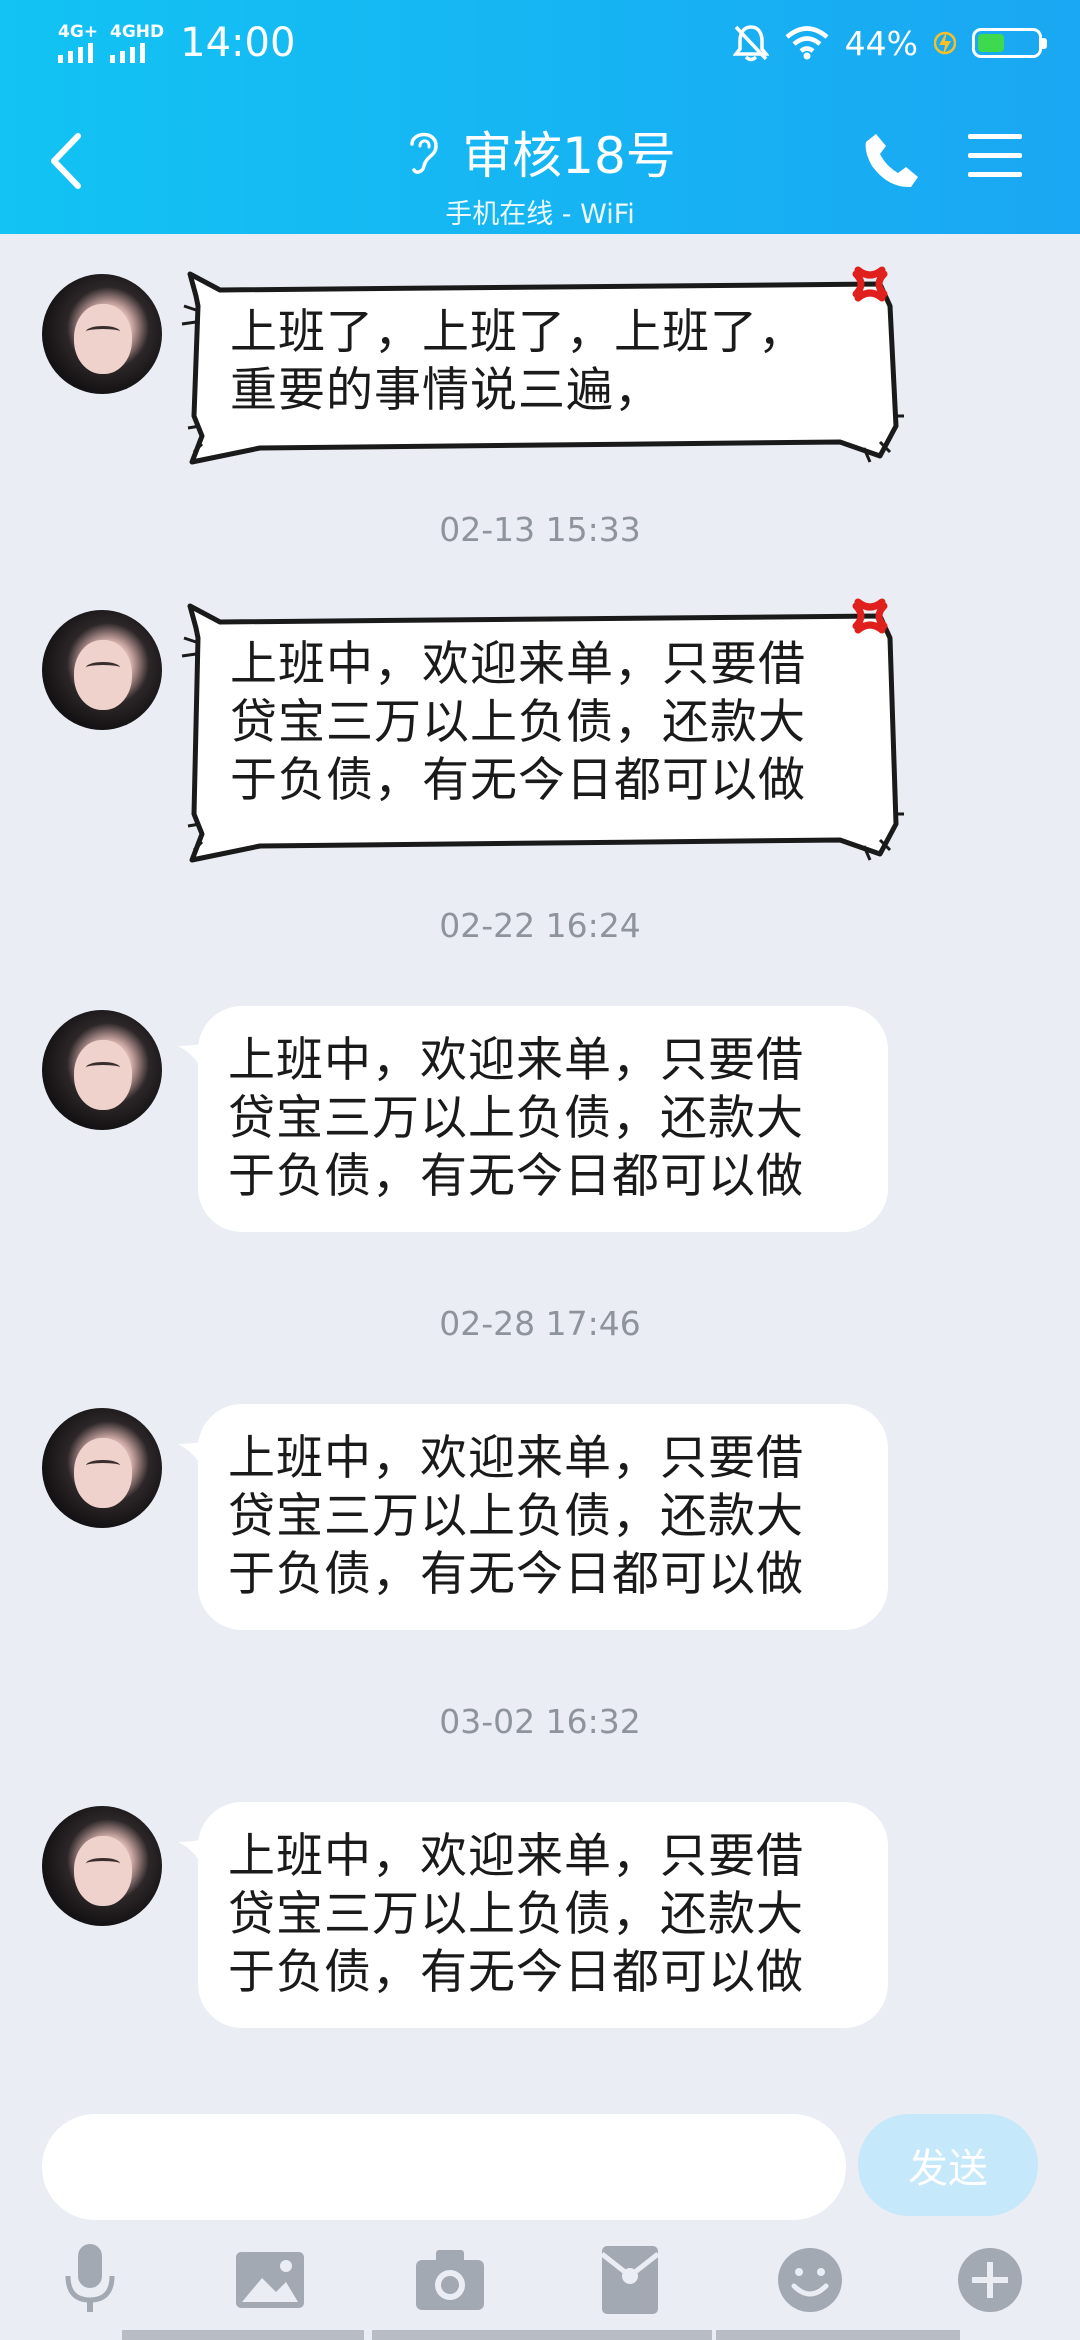 The image size is (1080, 2340). What do you see at coordinates (78, 32) in the screenshot?
I see `signal1-label: 4G+` at bounding box center [78, 32].